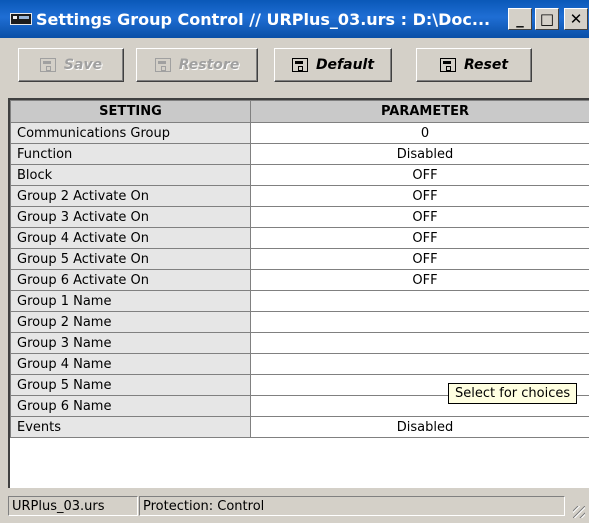 The image size is (589, 523). What do you see at coordinates (419, 111) in the screenshot?
I see `parameter-column-header: PARAMETER` at bounding box center [419, 111].